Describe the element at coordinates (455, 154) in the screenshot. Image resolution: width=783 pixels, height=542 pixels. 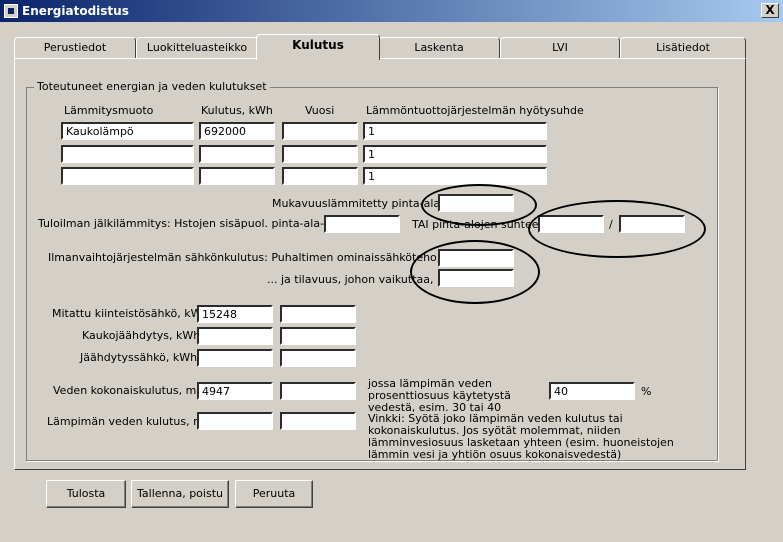
I see `row2-hyotysuhde-input: 1` at that location.